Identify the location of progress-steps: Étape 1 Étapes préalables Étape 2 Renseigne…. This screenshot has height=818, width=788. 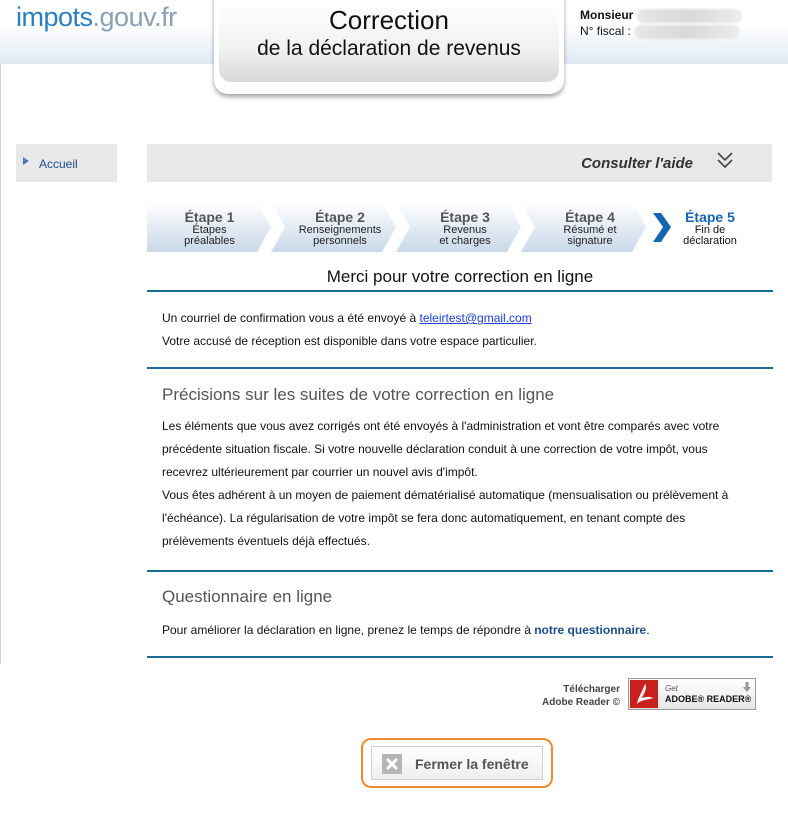
(459, 227).